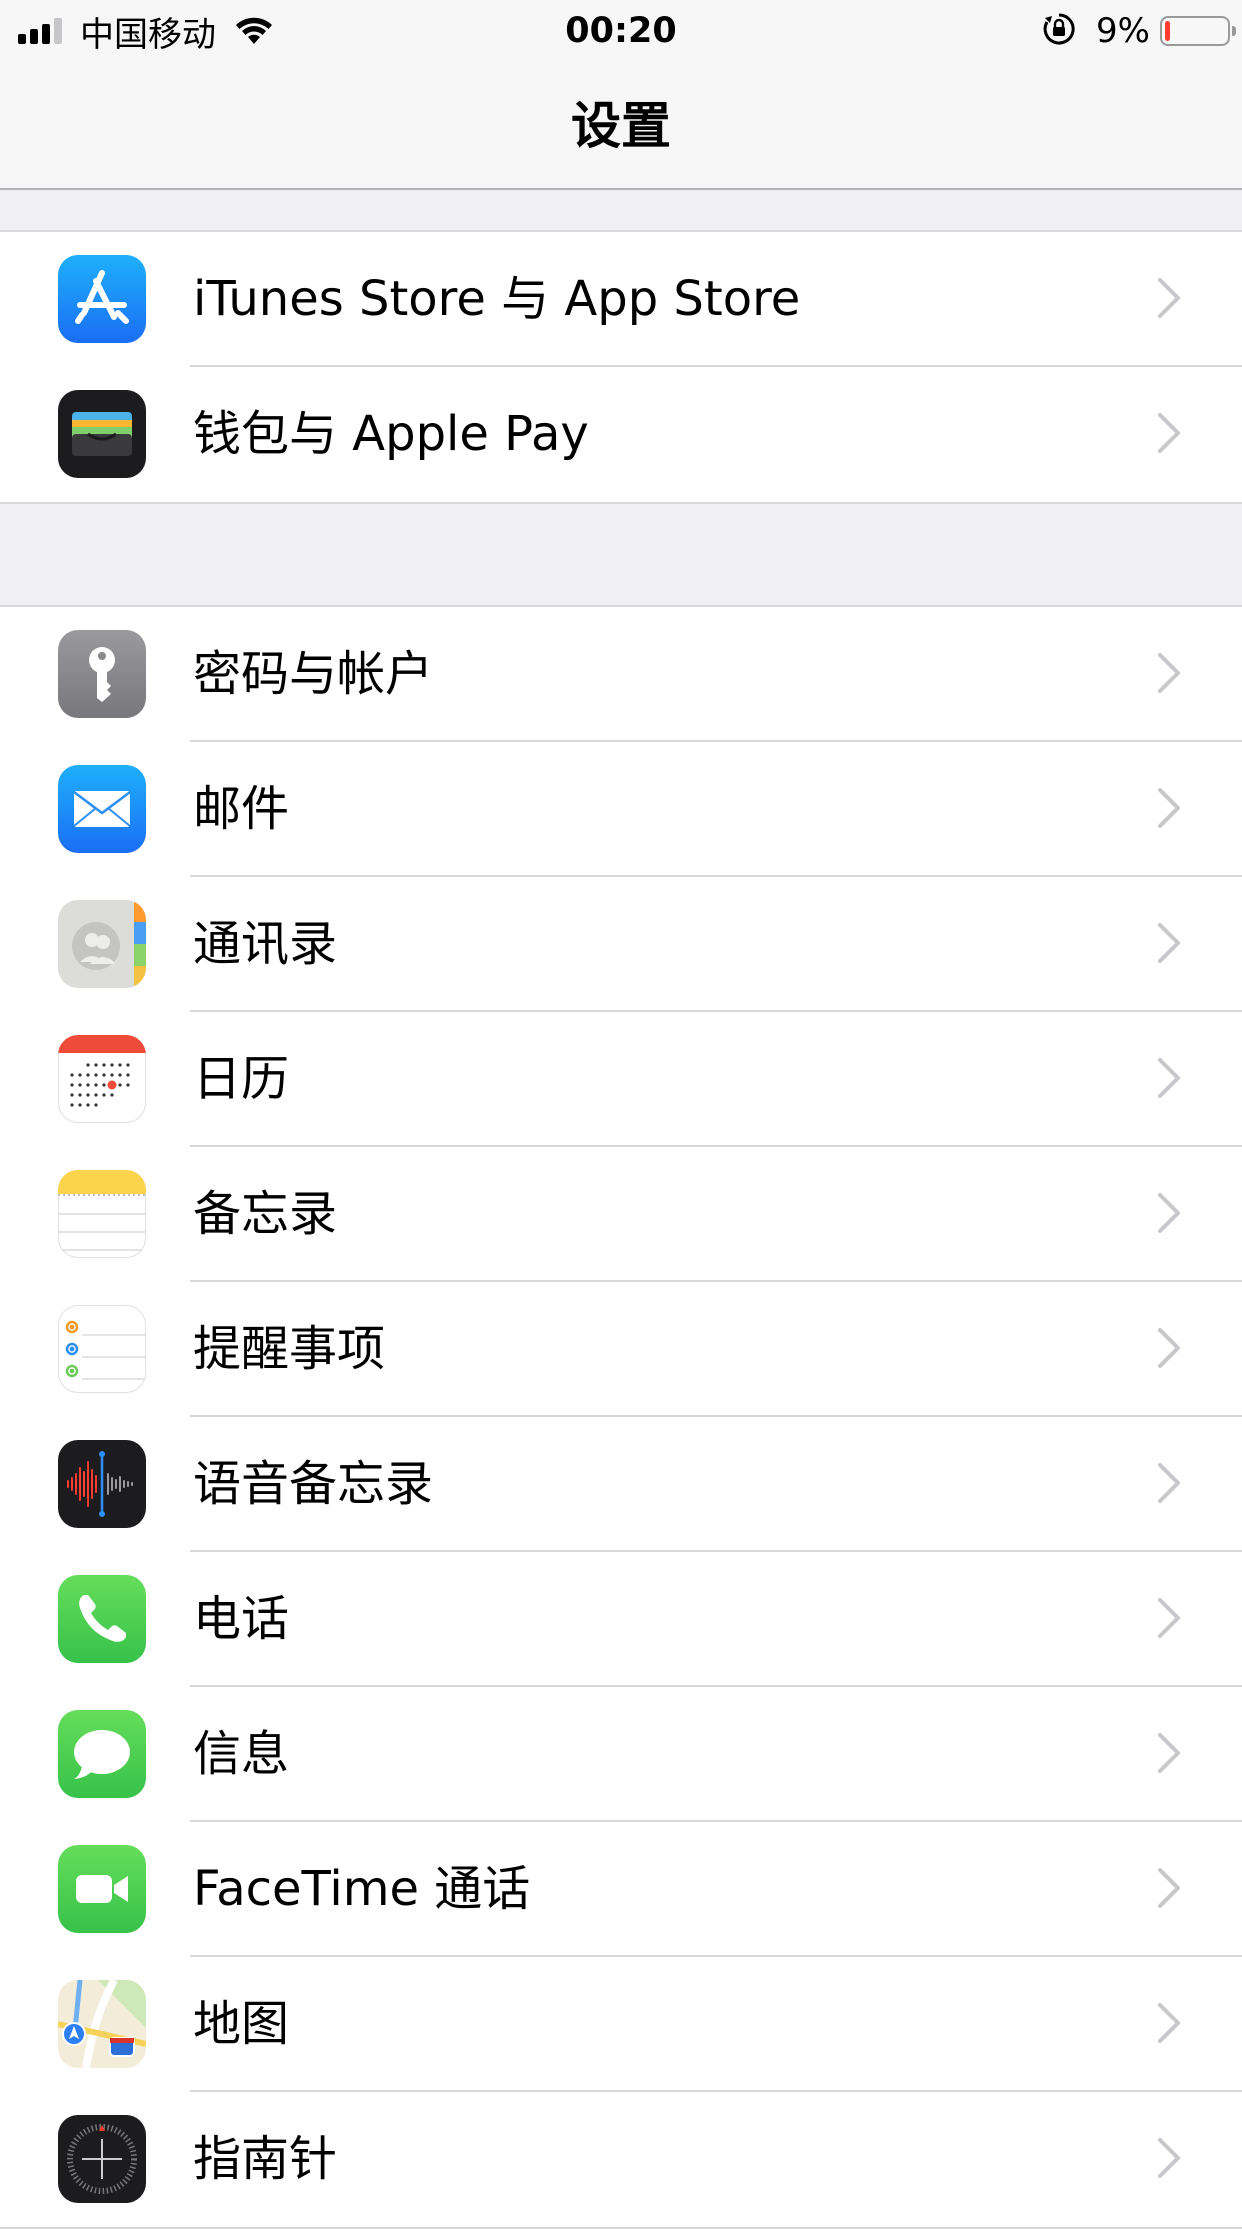 This screenshot has width=1242, height=2229. I want to click on battery-percentage: 9%, so click(1123, 31).